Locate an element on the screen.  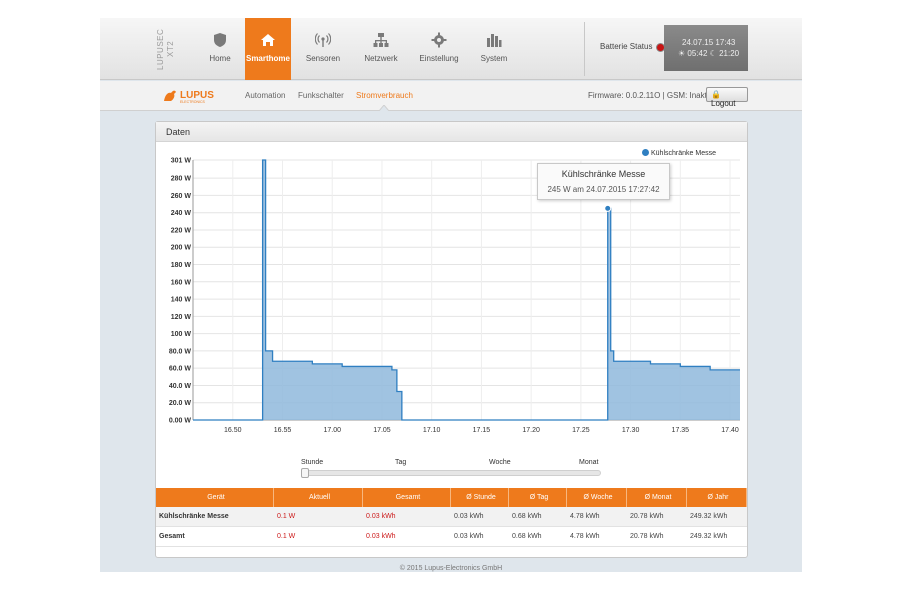
nav-system-label: System is located at coordinates (494, 58).